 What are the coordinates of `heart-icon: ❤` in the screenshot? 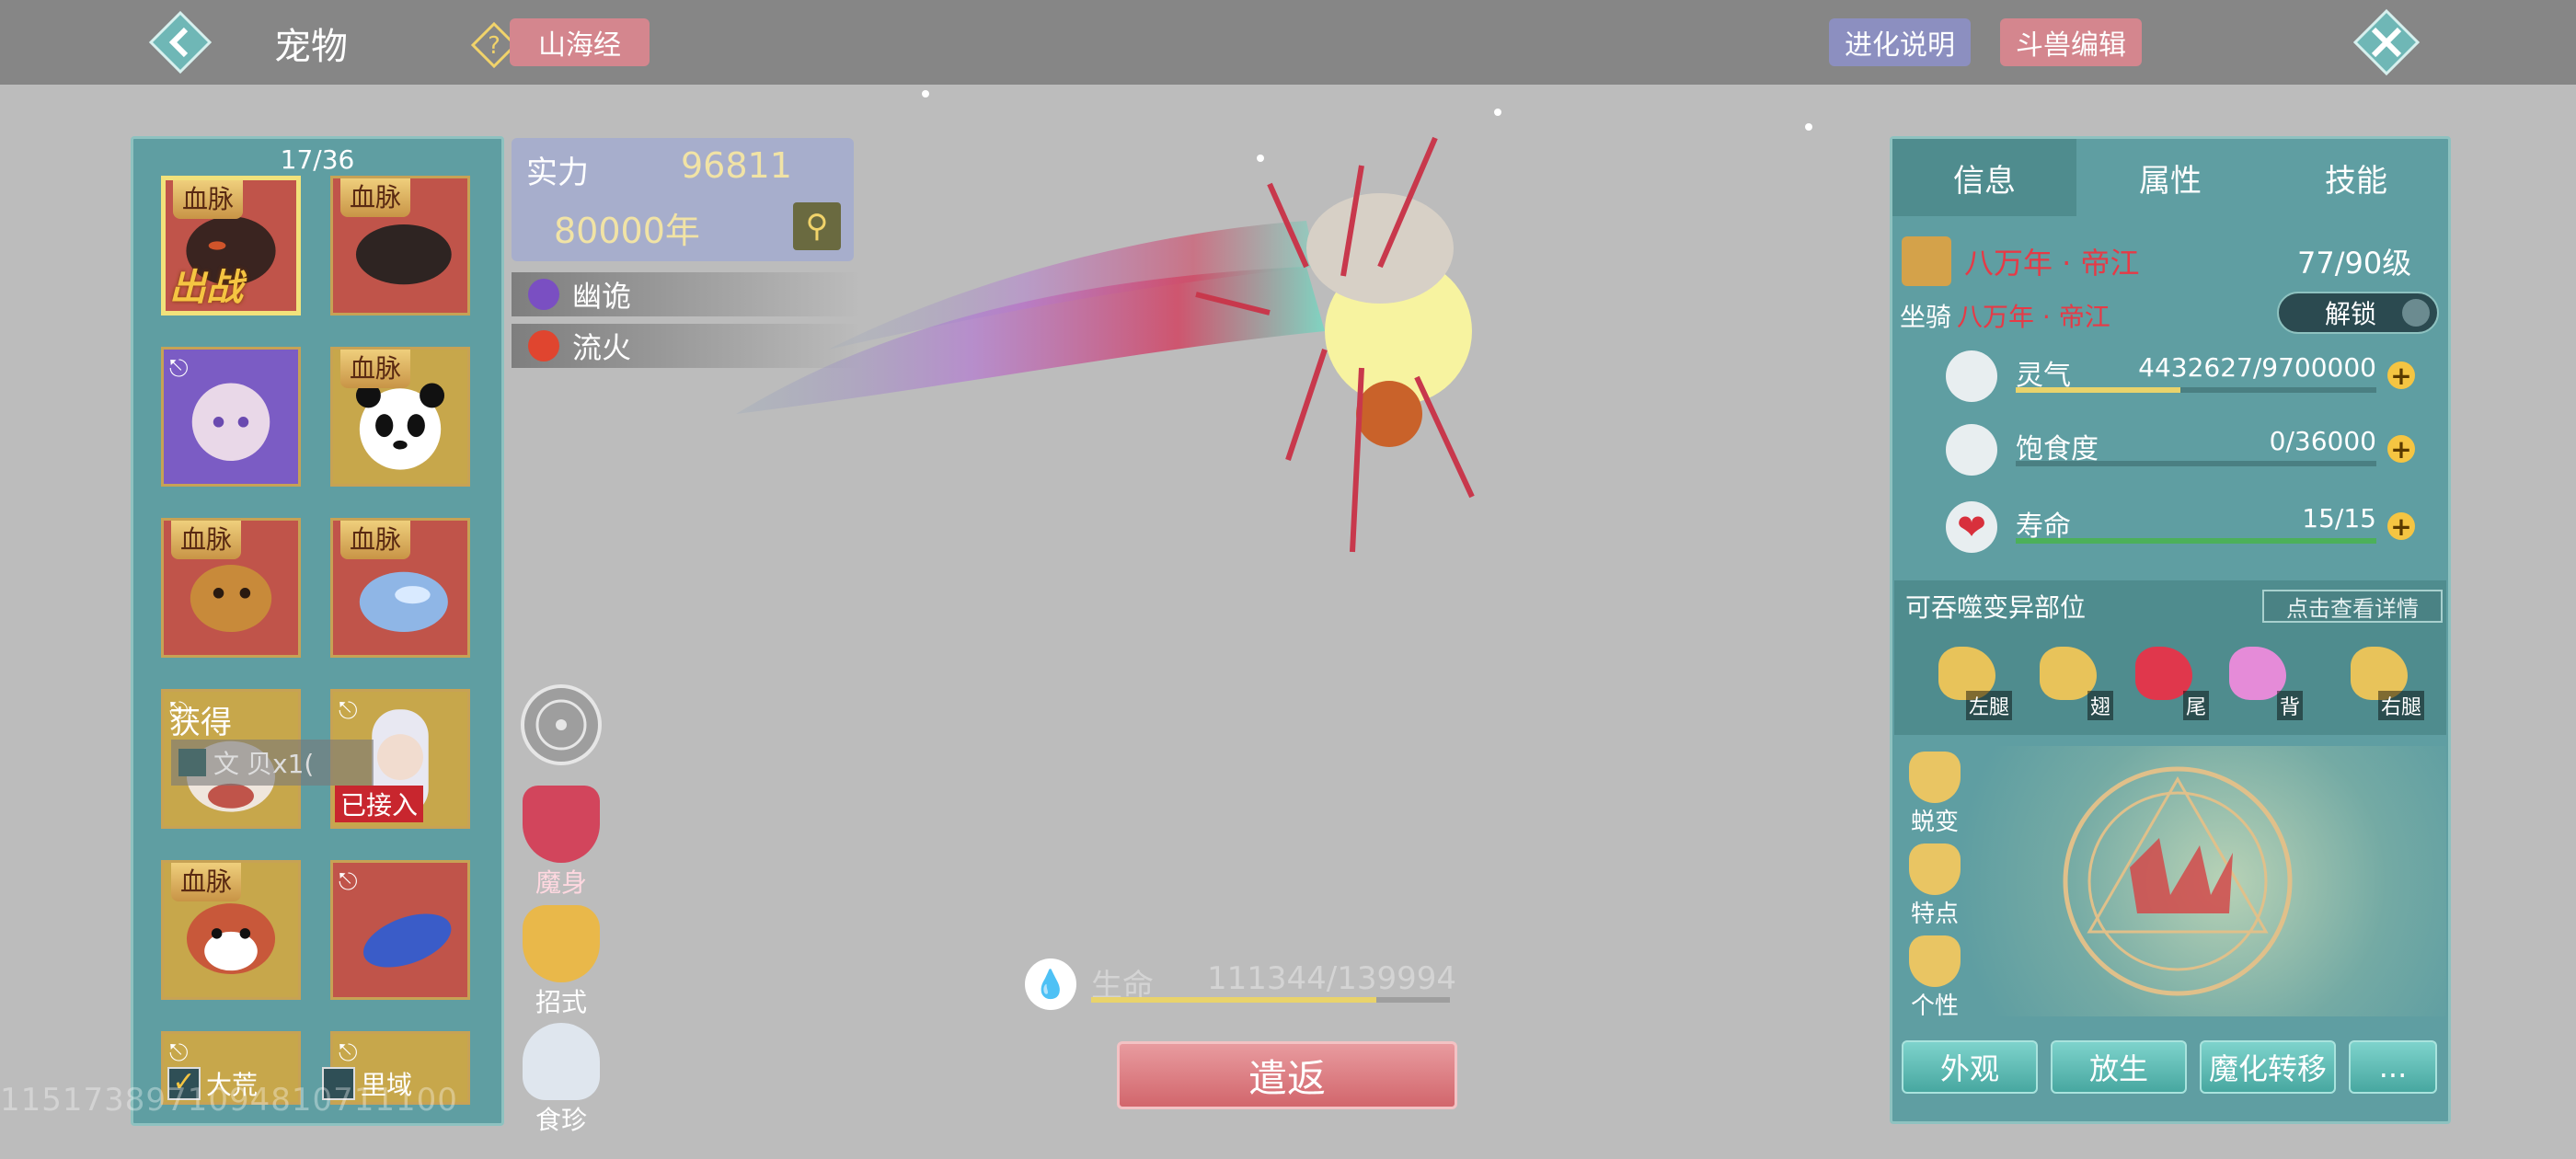 It's located at (1971, 527).